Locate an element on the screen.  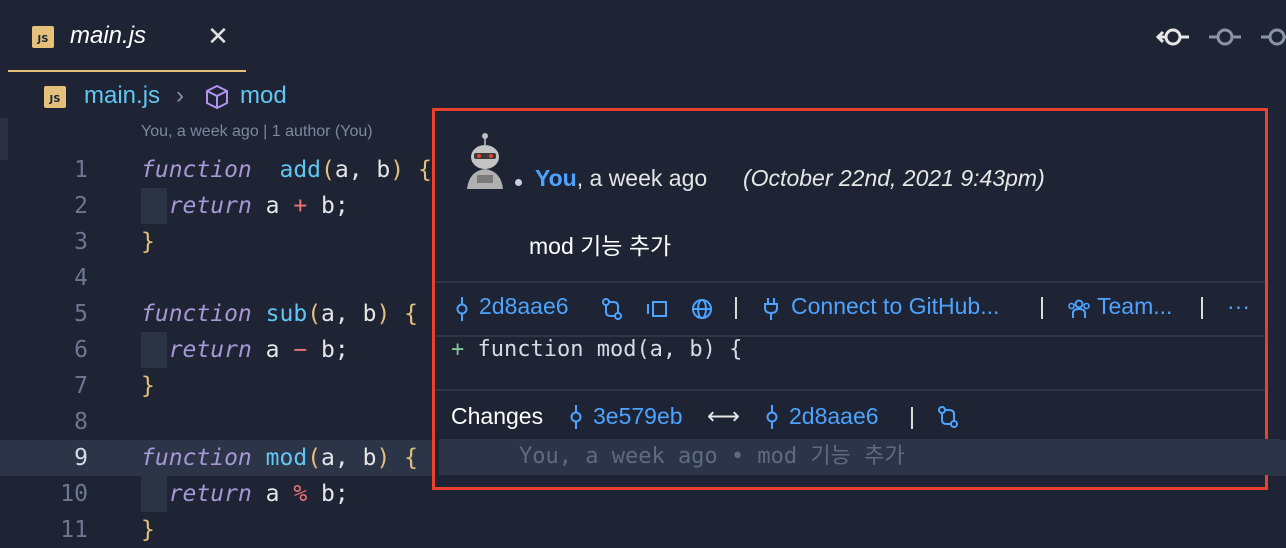
plug-icon is located at coordinates (771, 309).